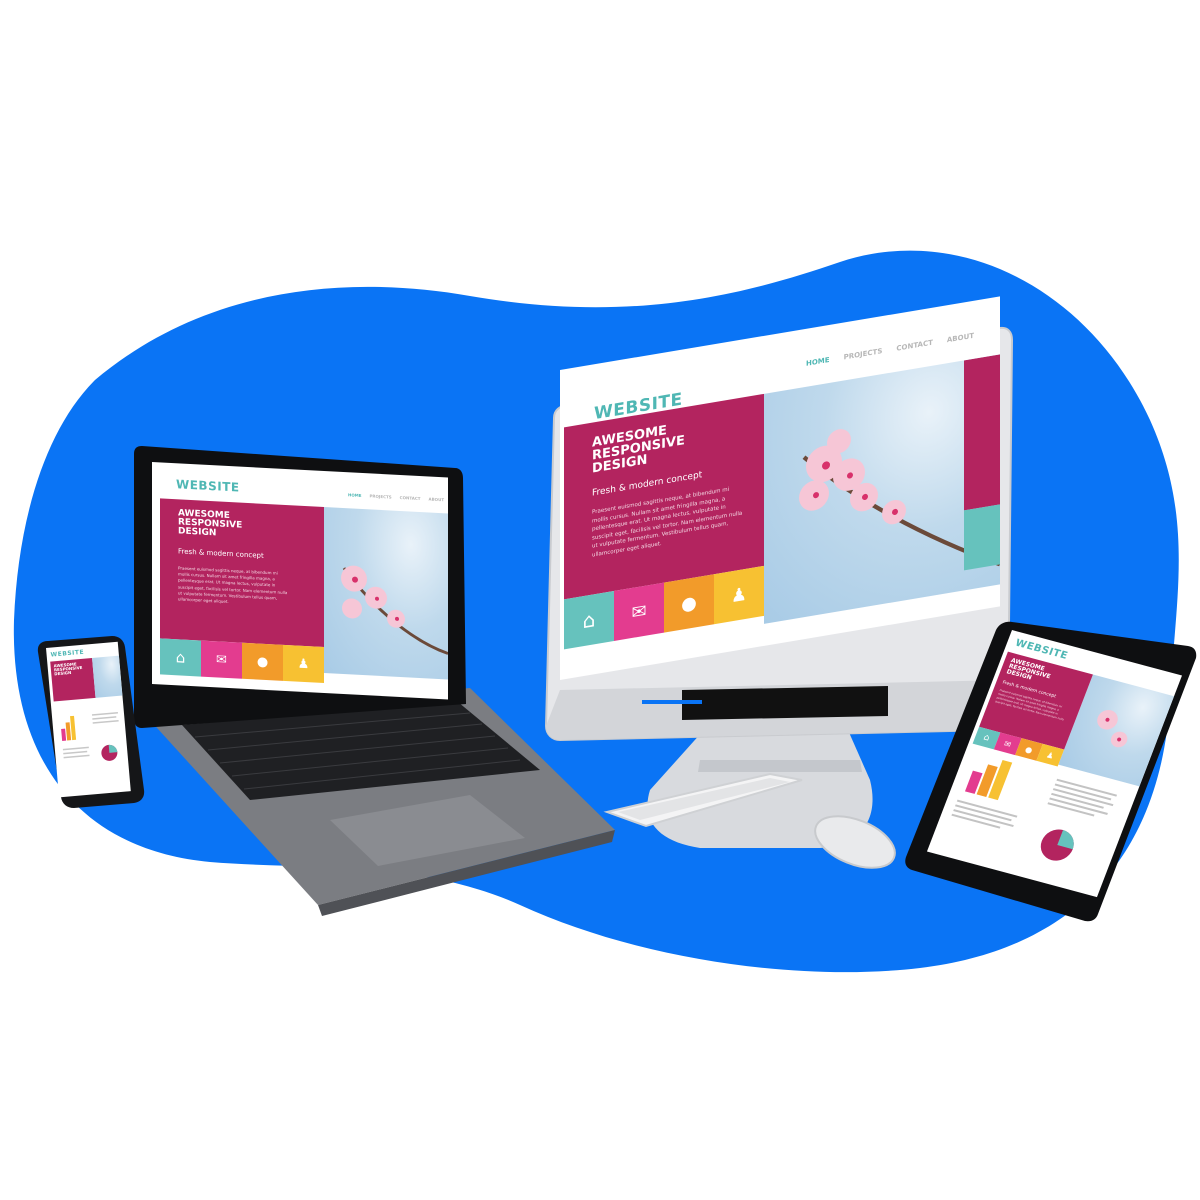  What do you see at coordinates (73, 680) in the screenshot?
I see `hero-panel: AWESOME RESPONSIVE DESIGN` at bounding box center [73, 680].